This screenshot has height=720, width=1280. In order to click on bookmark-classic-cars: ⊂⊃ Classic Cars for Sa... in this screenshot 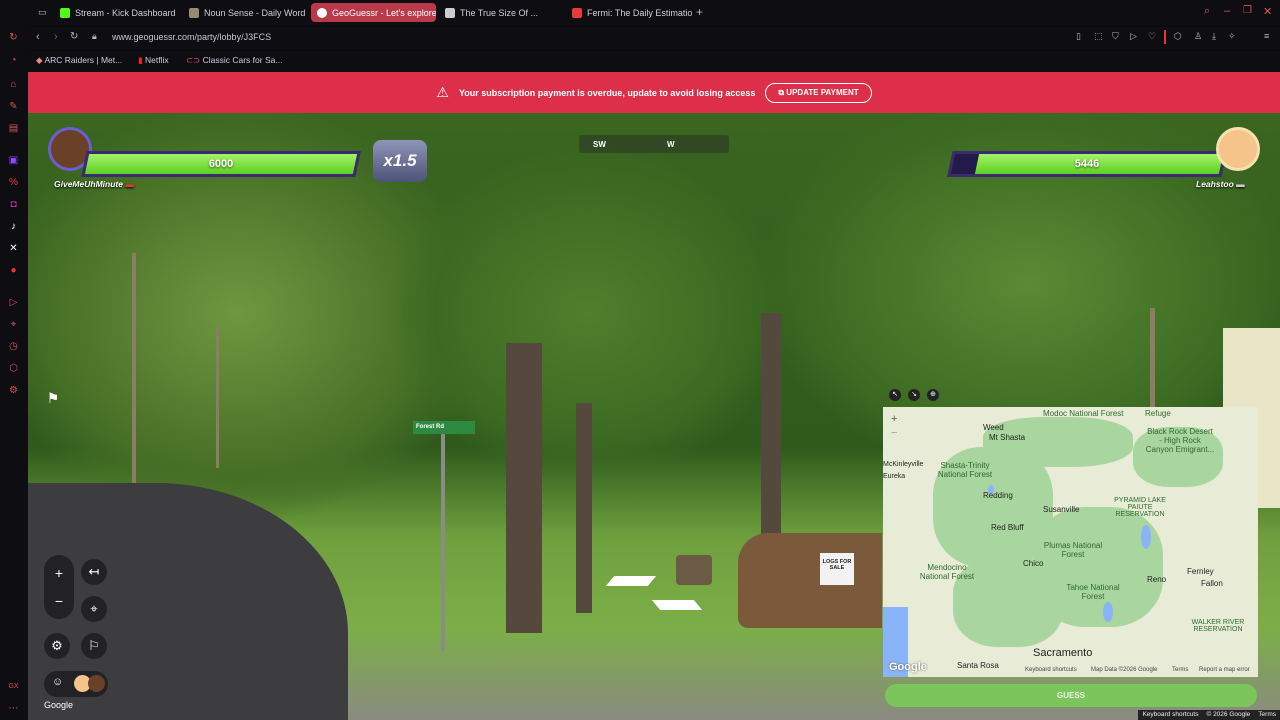, I will do `click(234, 60)`.